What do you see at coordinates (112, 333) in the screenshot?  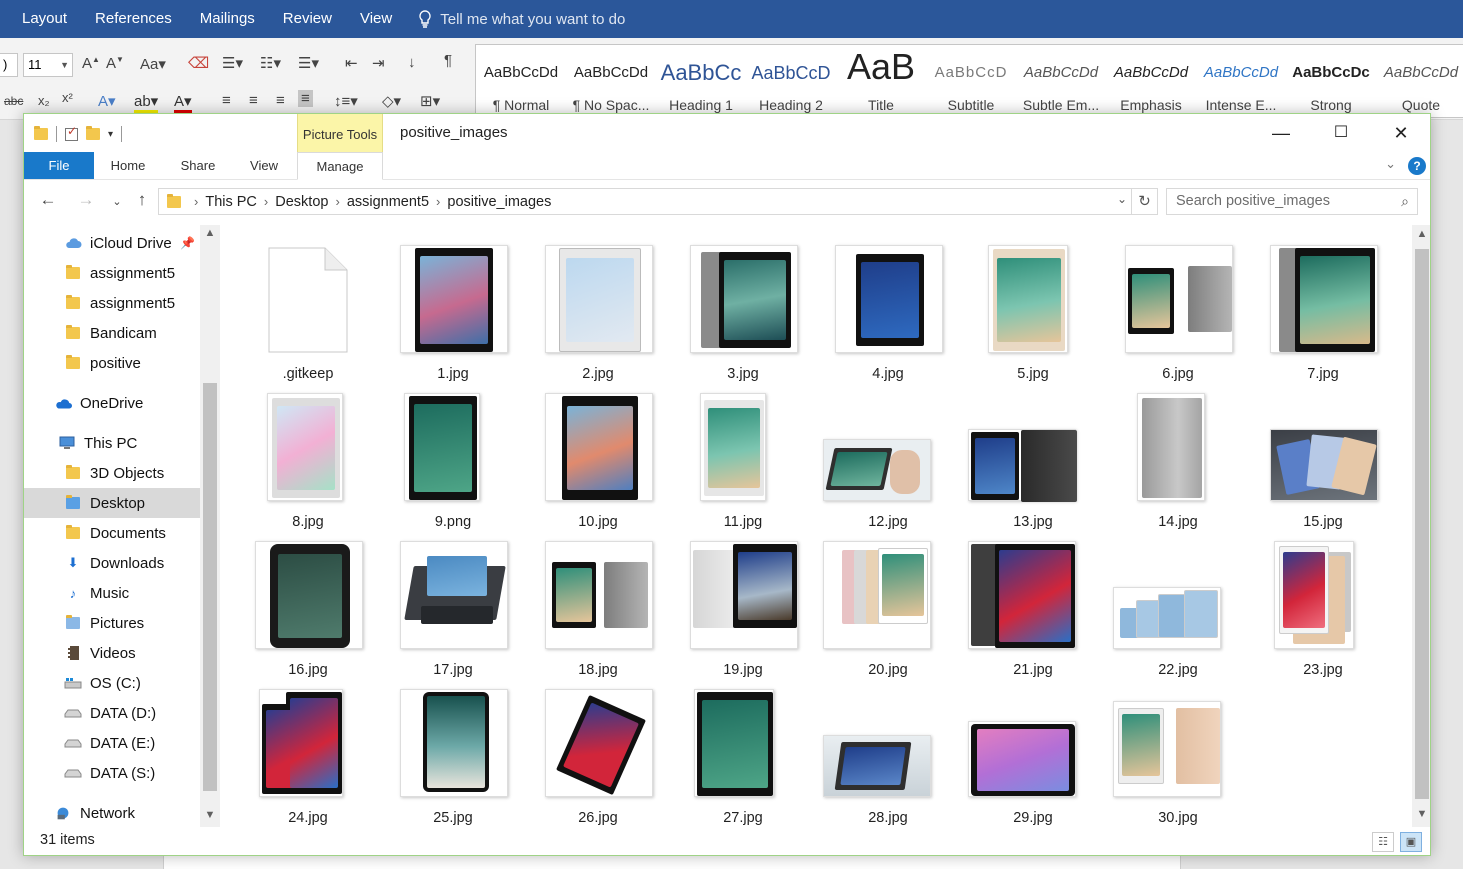 I see `sidebar-item-bandicam: Bandicam` at bounding box center [112, 333].